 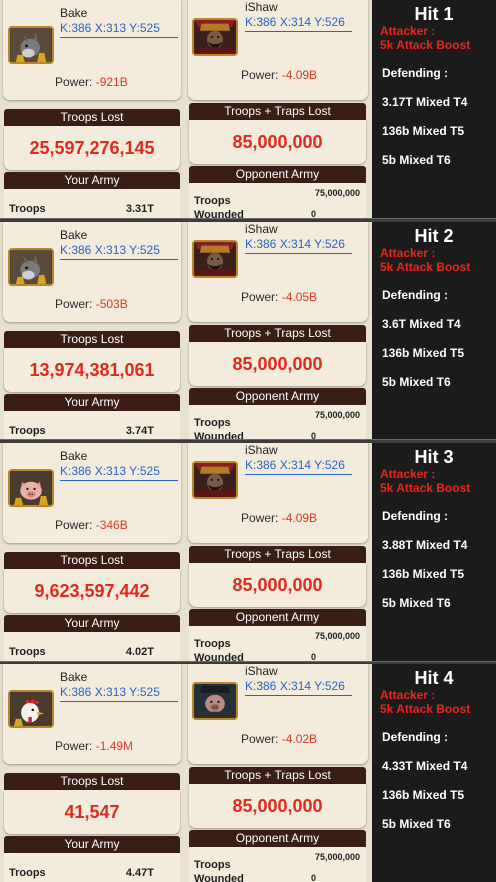 I want to click on your-army-body: Troops 3.74T, so click(x=92, y=425).